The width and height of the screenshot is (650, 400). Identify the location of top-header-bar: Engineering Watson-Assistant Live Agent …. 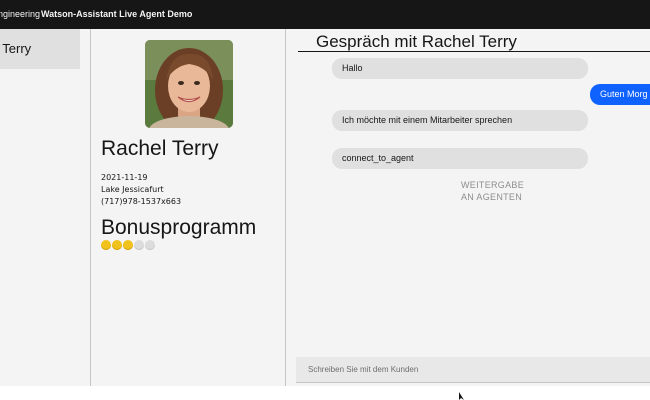
(325, 14).